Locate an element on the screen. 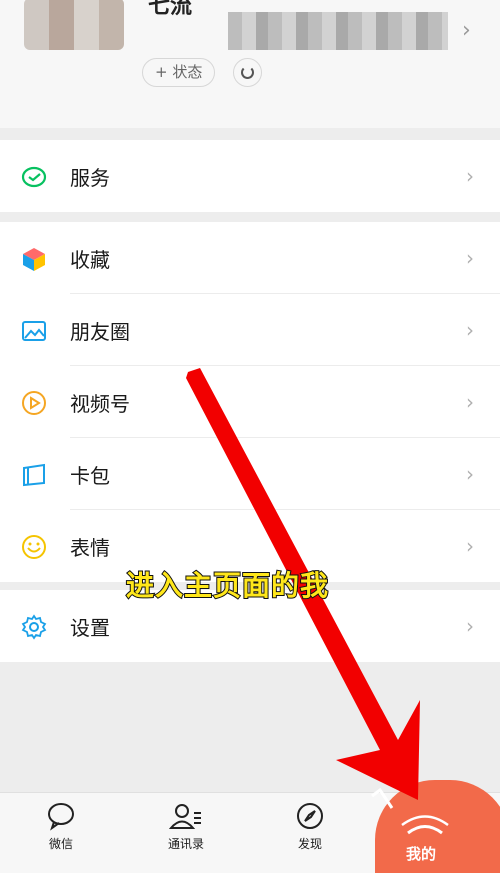 The height and width of the screenshot is (873, 500). tab-contacts: 通讯录 is located at coordinates (186, 826).